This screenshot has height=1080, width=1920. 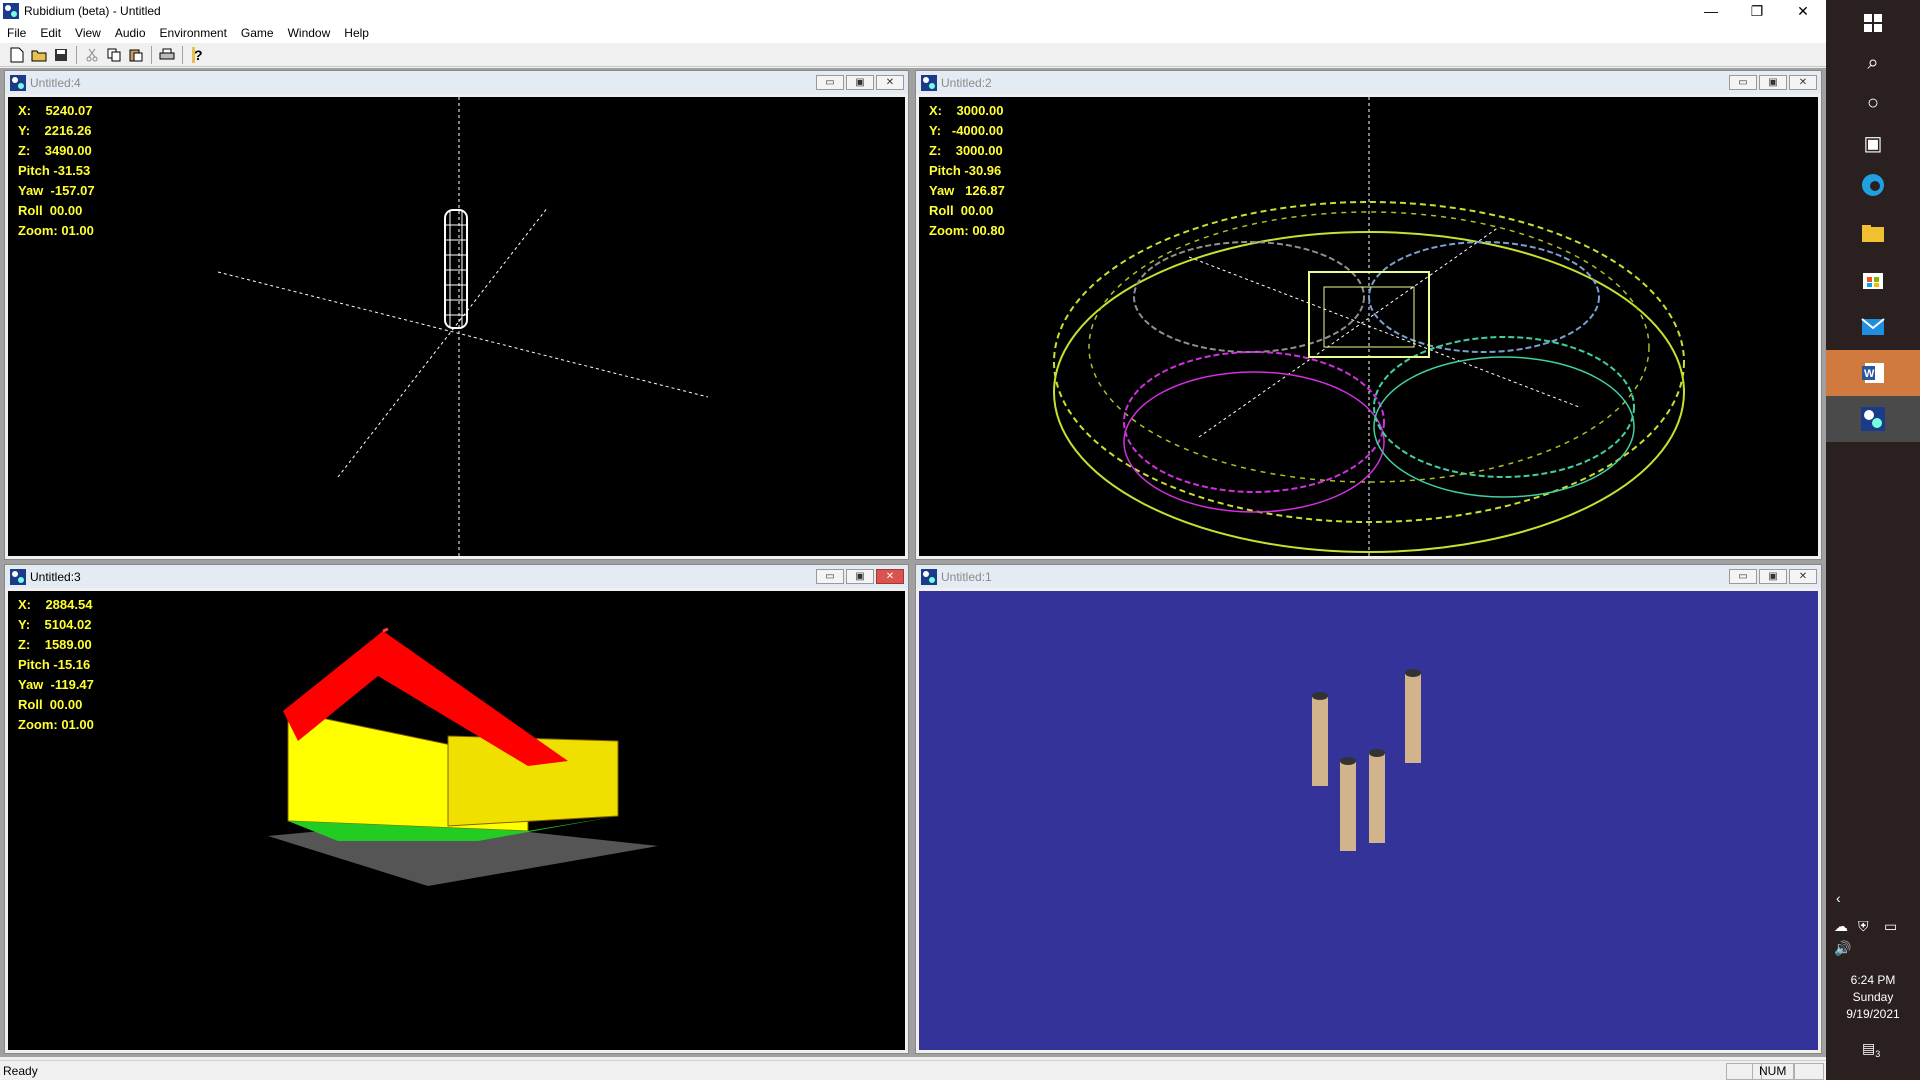 What do you see at coordinates (1838, 898) in the screenshot?
I see `show-hidden-icons-chevron-icon: ‹` at bounding box center [1838, 898].